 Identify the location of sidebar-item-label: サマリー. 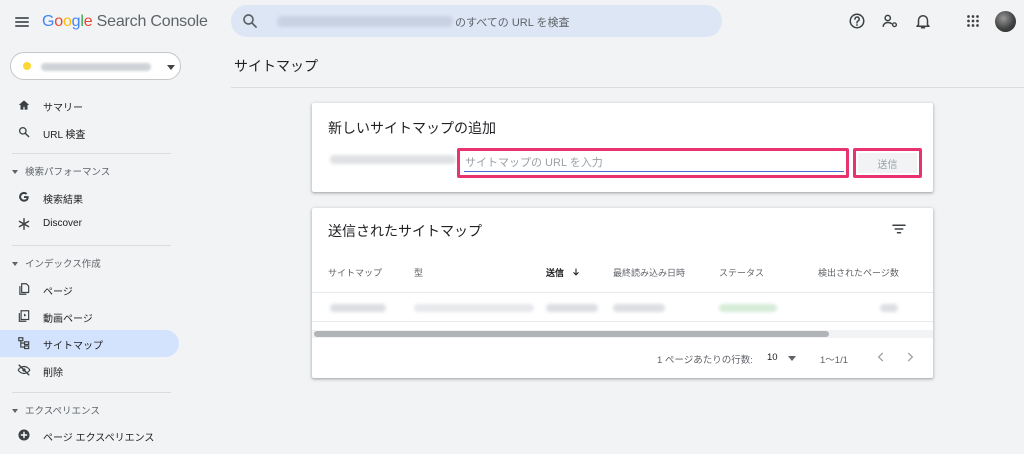
(63, 108).